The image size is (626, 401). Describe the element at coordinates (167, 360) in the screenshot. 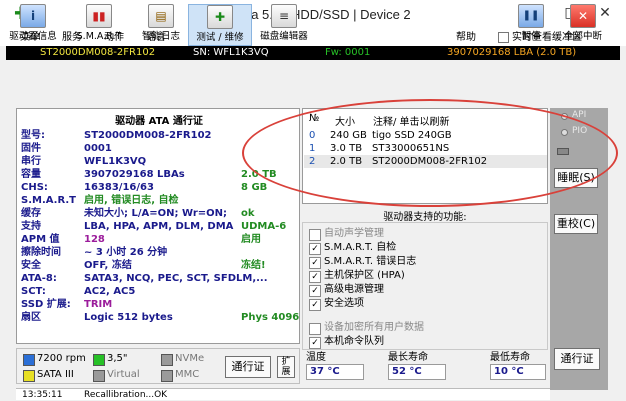

I see `nvme-swatch` at that location.